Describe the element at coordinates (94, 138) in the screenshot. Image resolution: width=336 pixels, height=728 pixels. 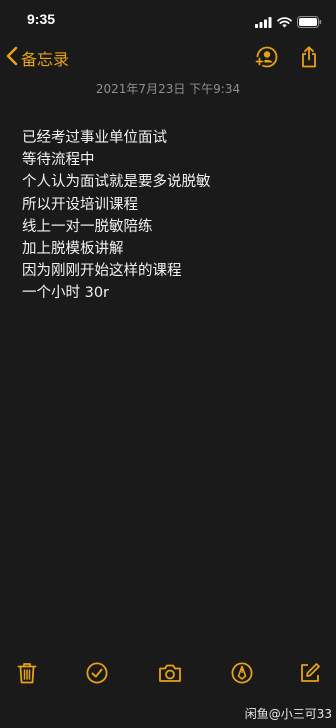
I see `note-line: 已经考过事业单位面试` at that location.